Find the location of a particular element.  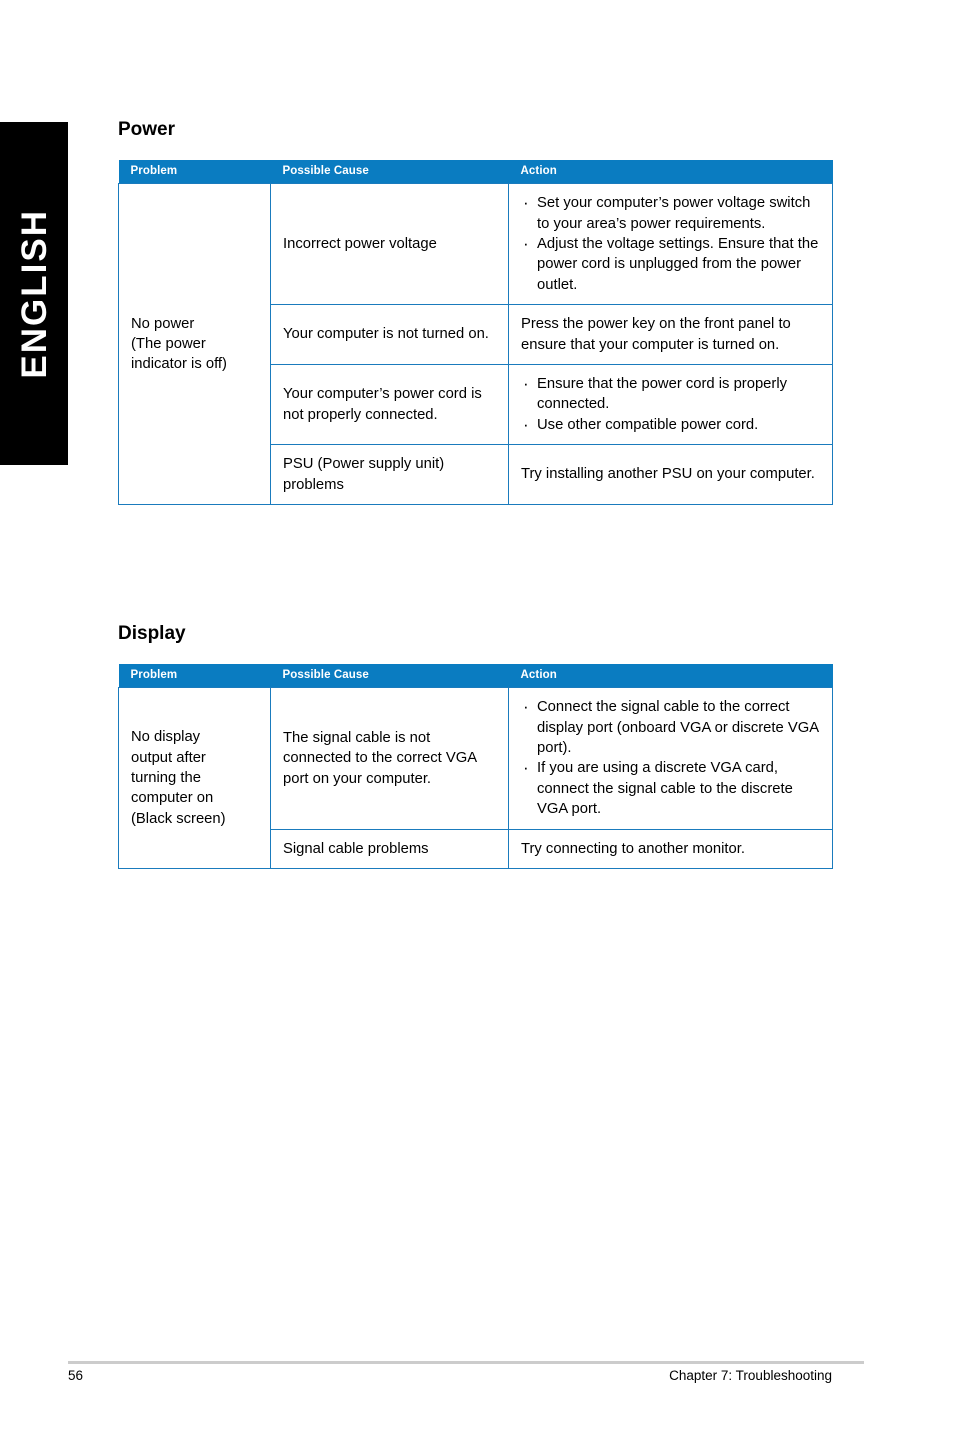

footer-page-number: 56 is located at coordinates (76, 1375).